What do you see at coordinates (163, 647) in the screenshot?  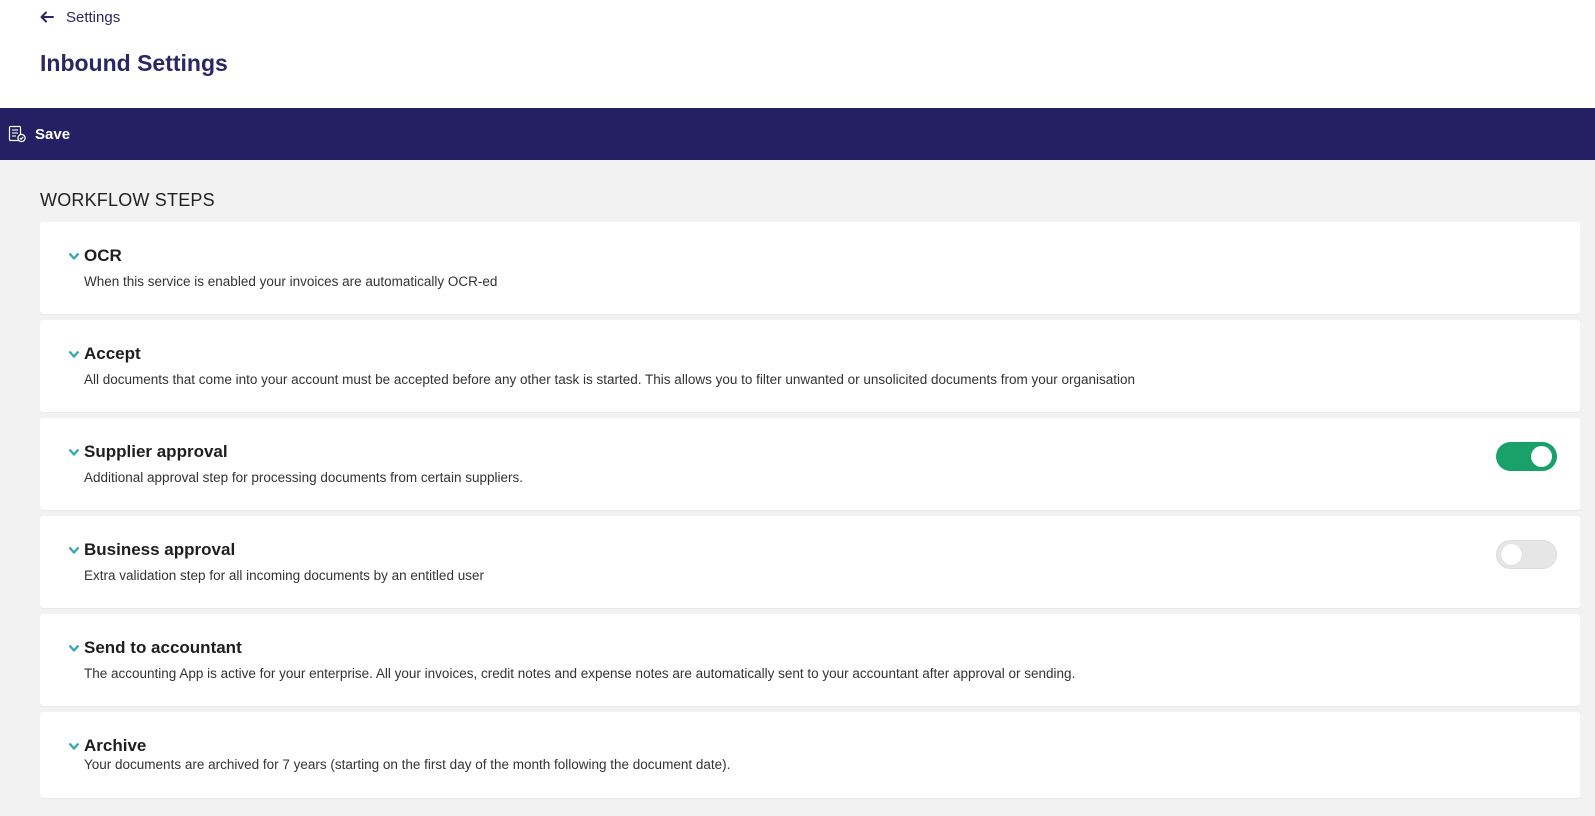 I see `step-title: Send to accountant` at bounding box center [163, 647].